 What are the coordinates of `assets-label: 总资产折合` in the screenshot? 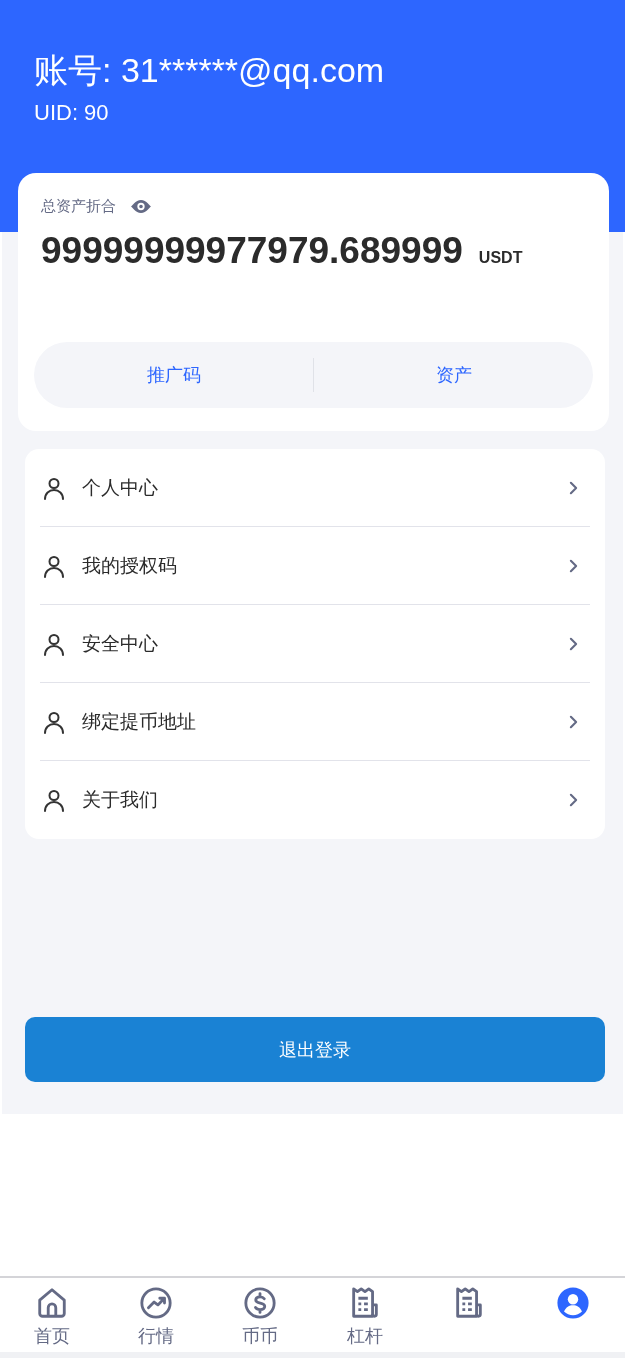 It's located at (78, 206).